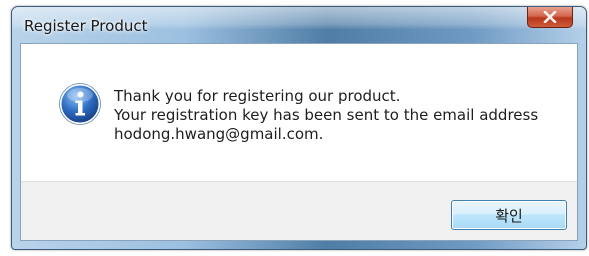  Describe the element at coordinates (509, 215) in the screenshot. I see `ok-button: 확인` at that location.